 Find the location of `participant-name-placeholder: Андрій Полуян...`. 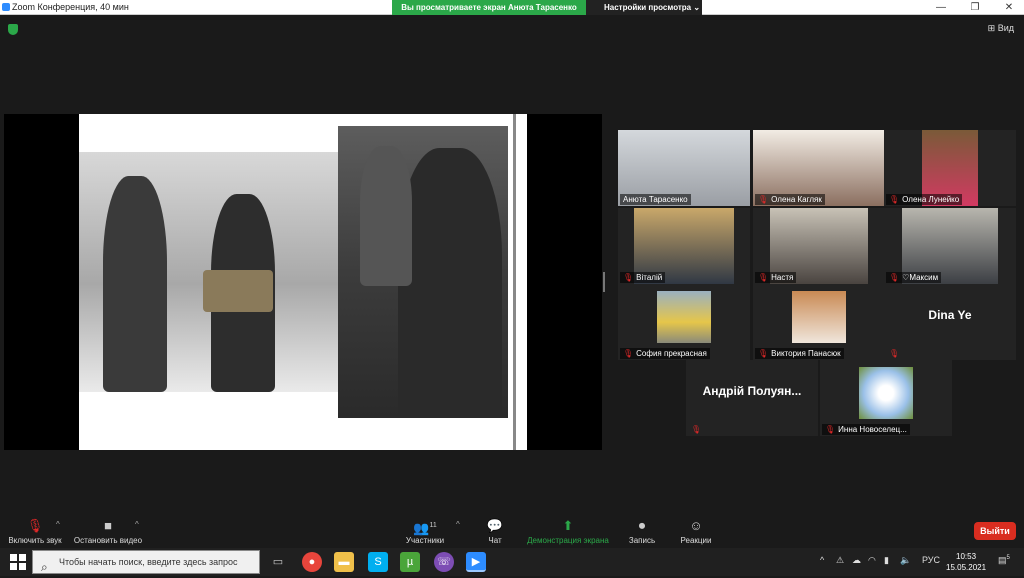

participant-name-placeholder: Андрій Полуян... is located at coordinates (752, 391).